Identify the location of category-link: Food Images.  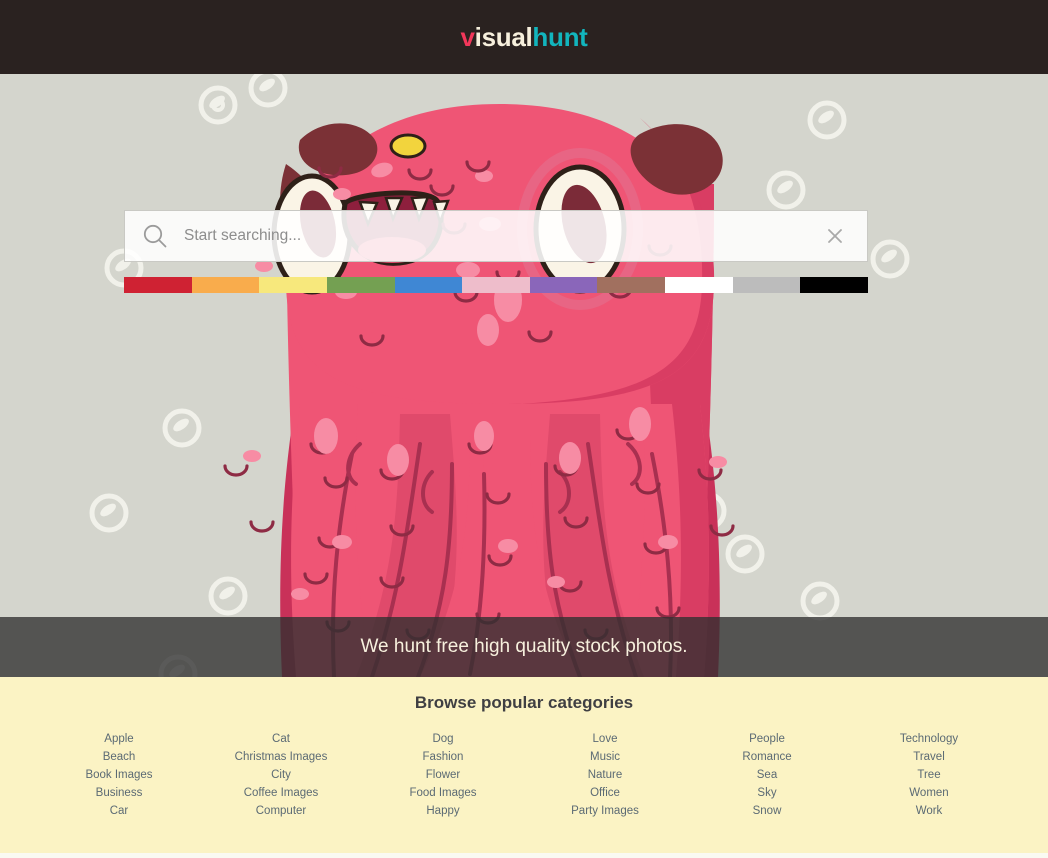
(443, 793).